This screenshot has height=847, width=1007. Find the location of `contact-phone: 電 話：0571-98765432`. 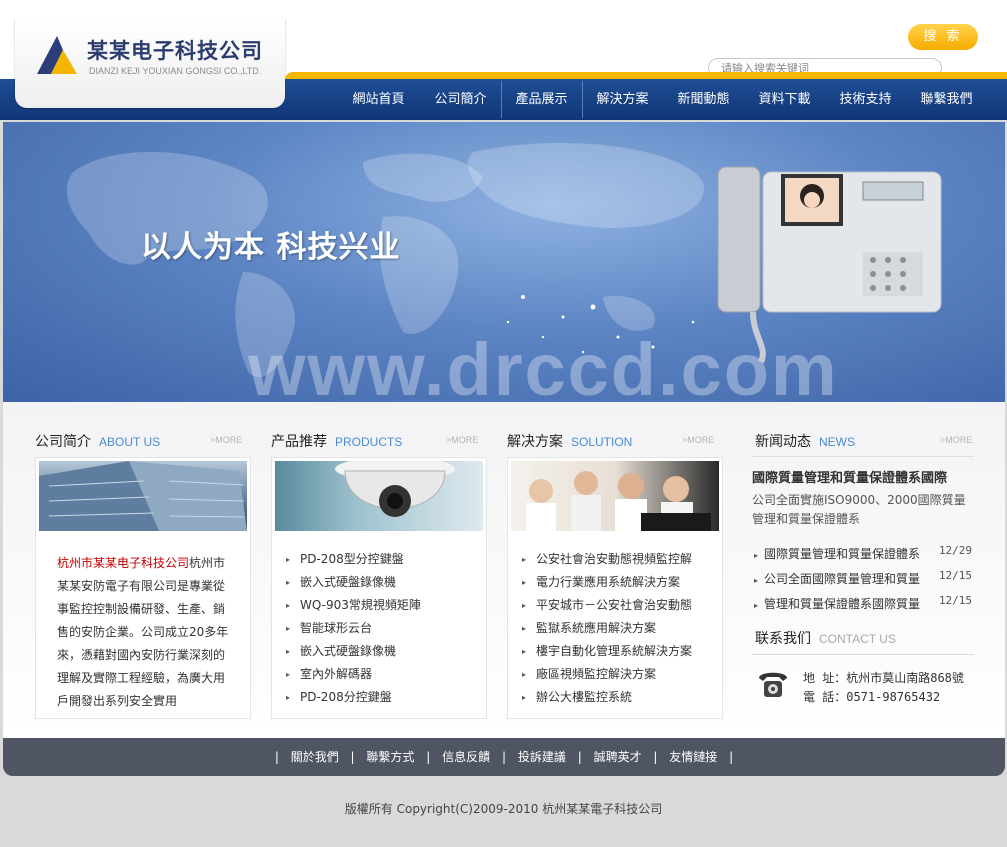

contact-phone: 電 話：0571-98765432 is located at coordinates (872, 697).